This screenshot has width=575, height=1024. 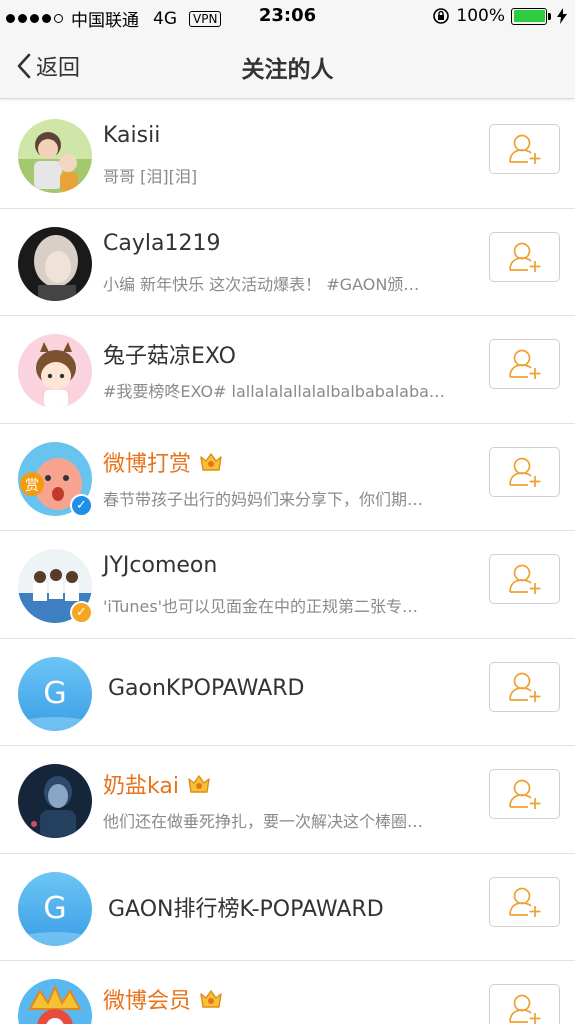 What do you see at coordinates (163, 999) in the screenshot?
I see `user-name: 微博会员` at bounding box center [163, 999].